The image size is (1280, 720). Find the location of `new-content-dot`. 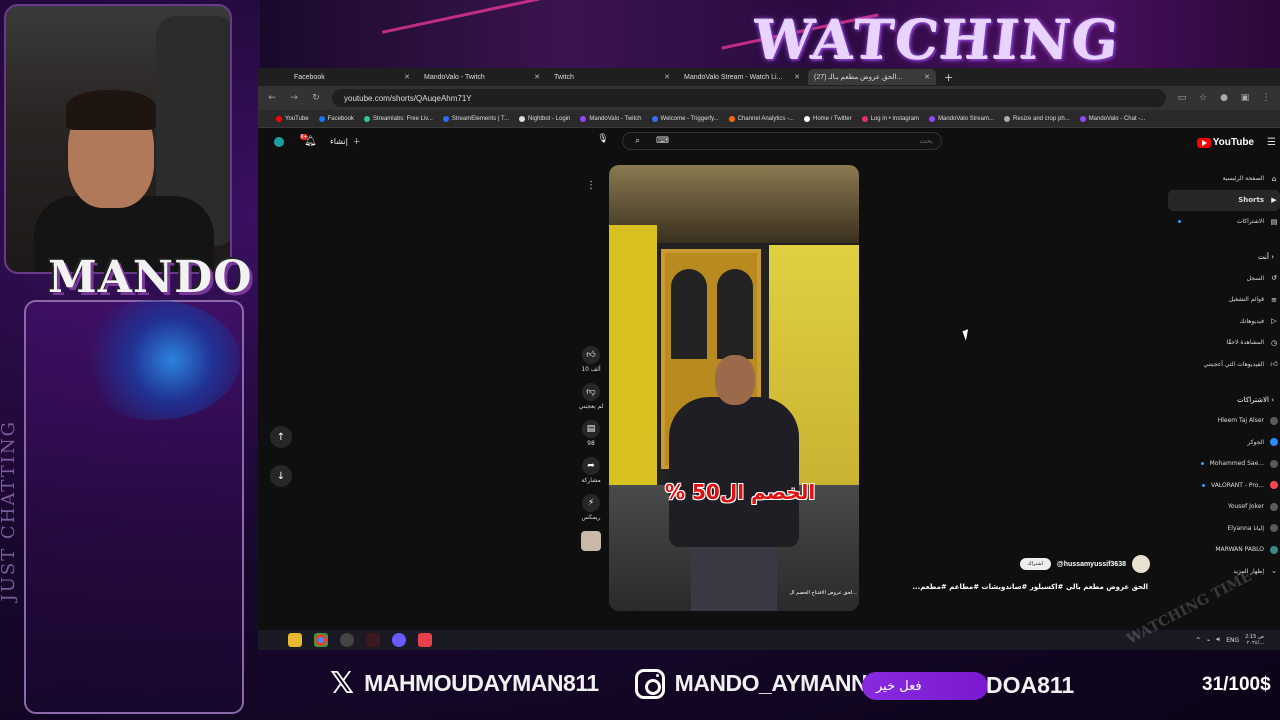

new-content-dot is located at coordinates (1179, 222).